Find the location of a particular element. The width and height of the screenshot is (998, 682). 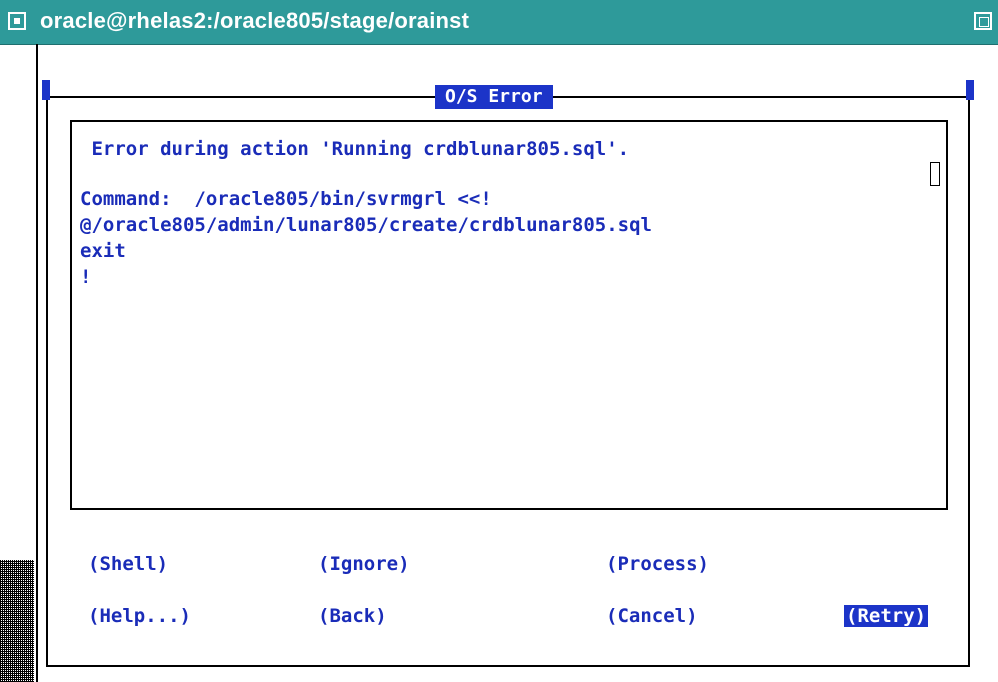

retry-button: (Retry) is located at coordinates (886, 616).